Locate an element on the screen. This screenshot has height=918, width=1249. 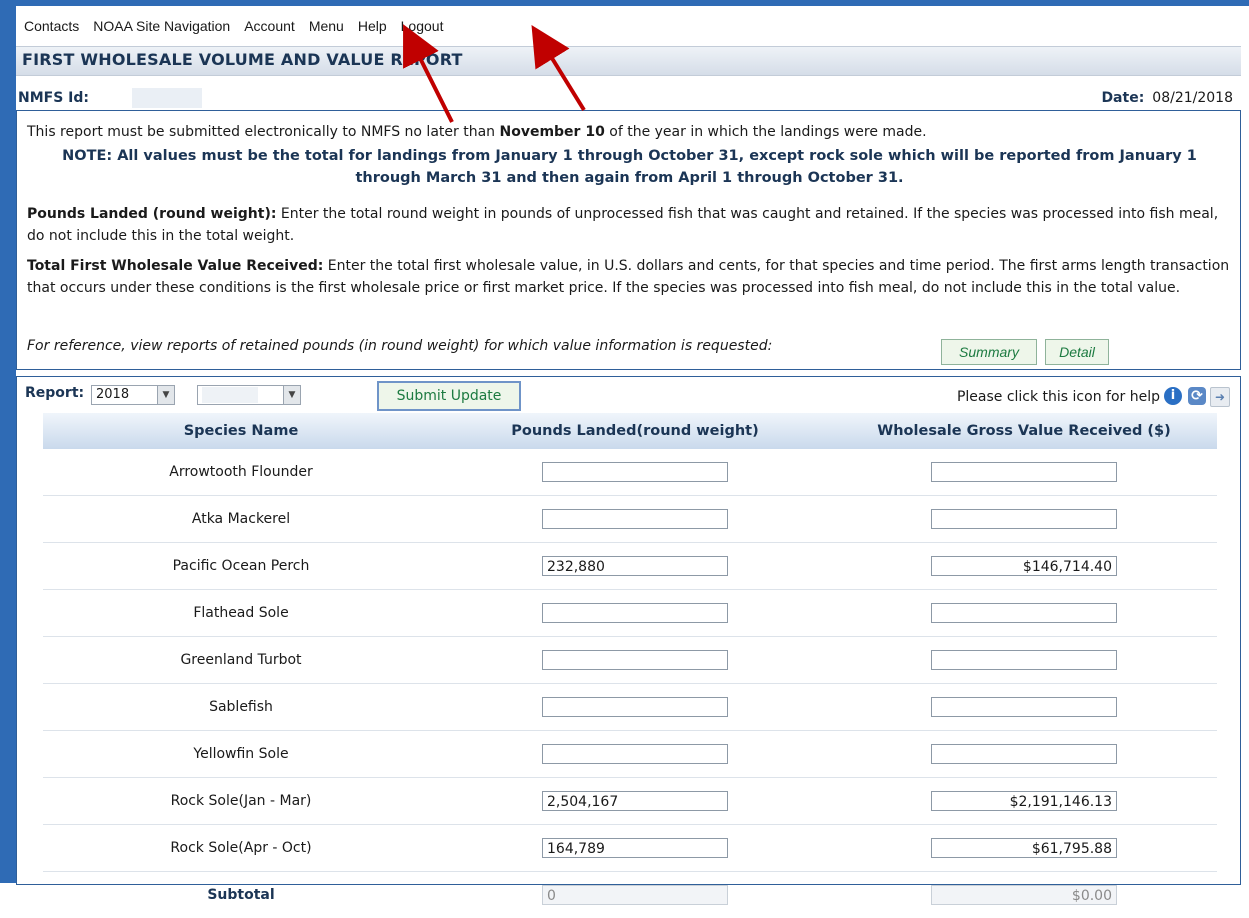
table-row: Pacific Ocean Perch 232,880 $146,714.40 is located at coordinates (630, 566).